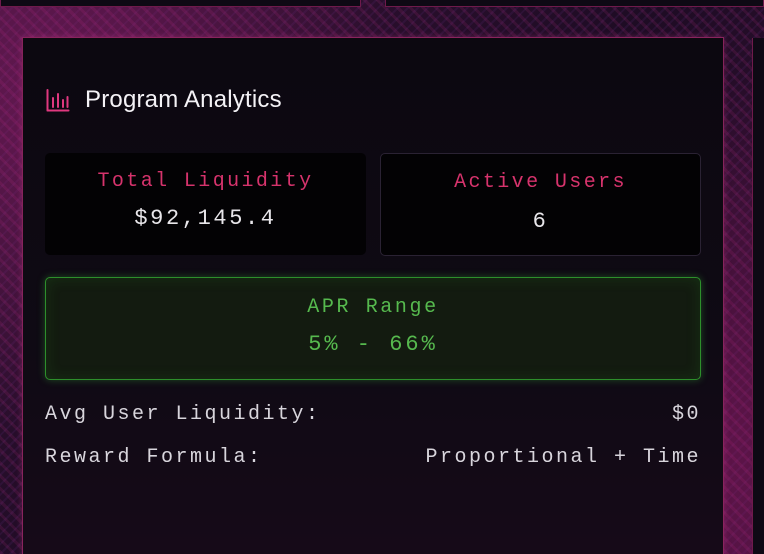 The image size is (764, 554). Describe the element at coordinates (758, 296) in the screenshot. I see `adjacent-card-edge` at that location.